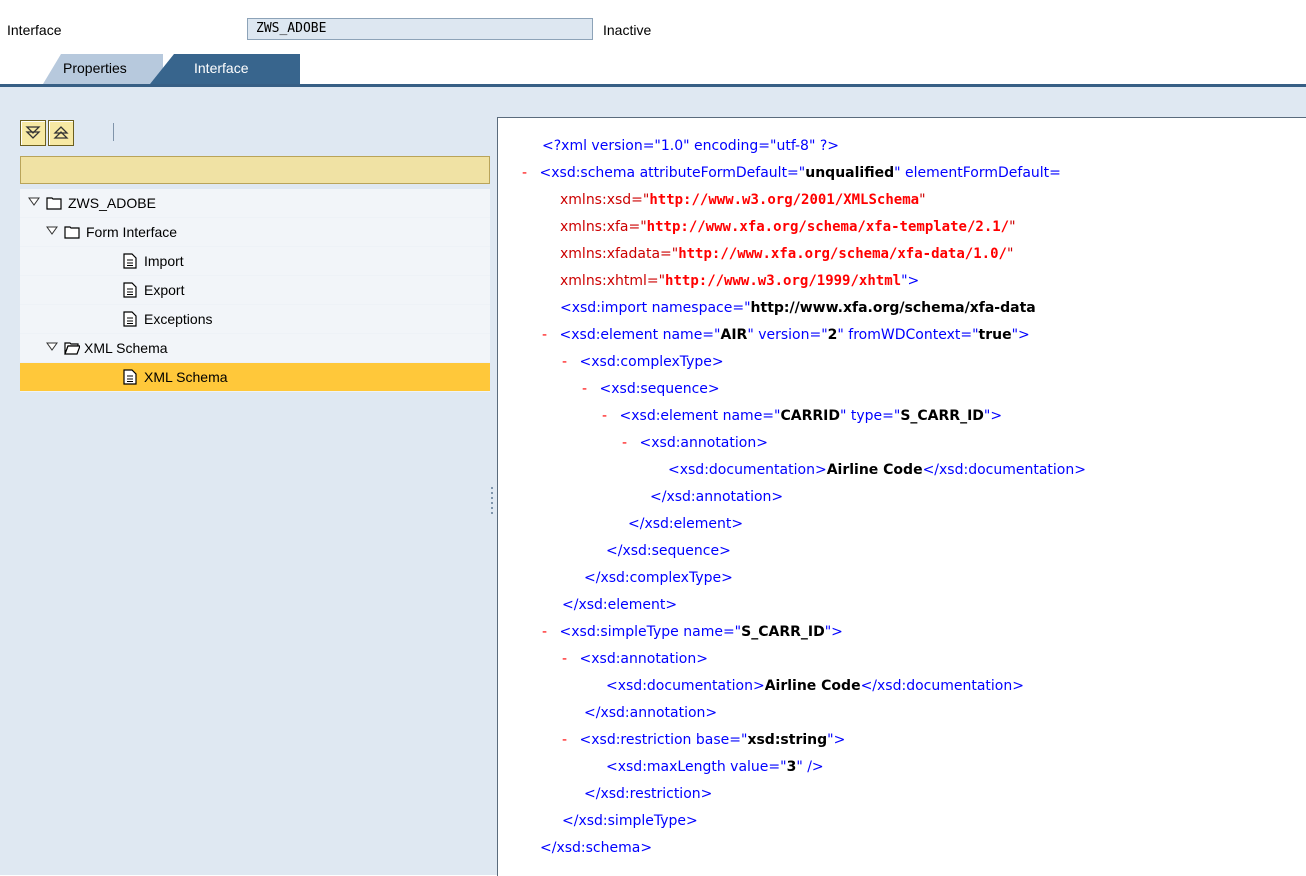 The image size is (1306, 876). What do you see at coordinates (34, 30) in the screenshot?
I see `interface-label: Interface` at bounding box center [34, 30].